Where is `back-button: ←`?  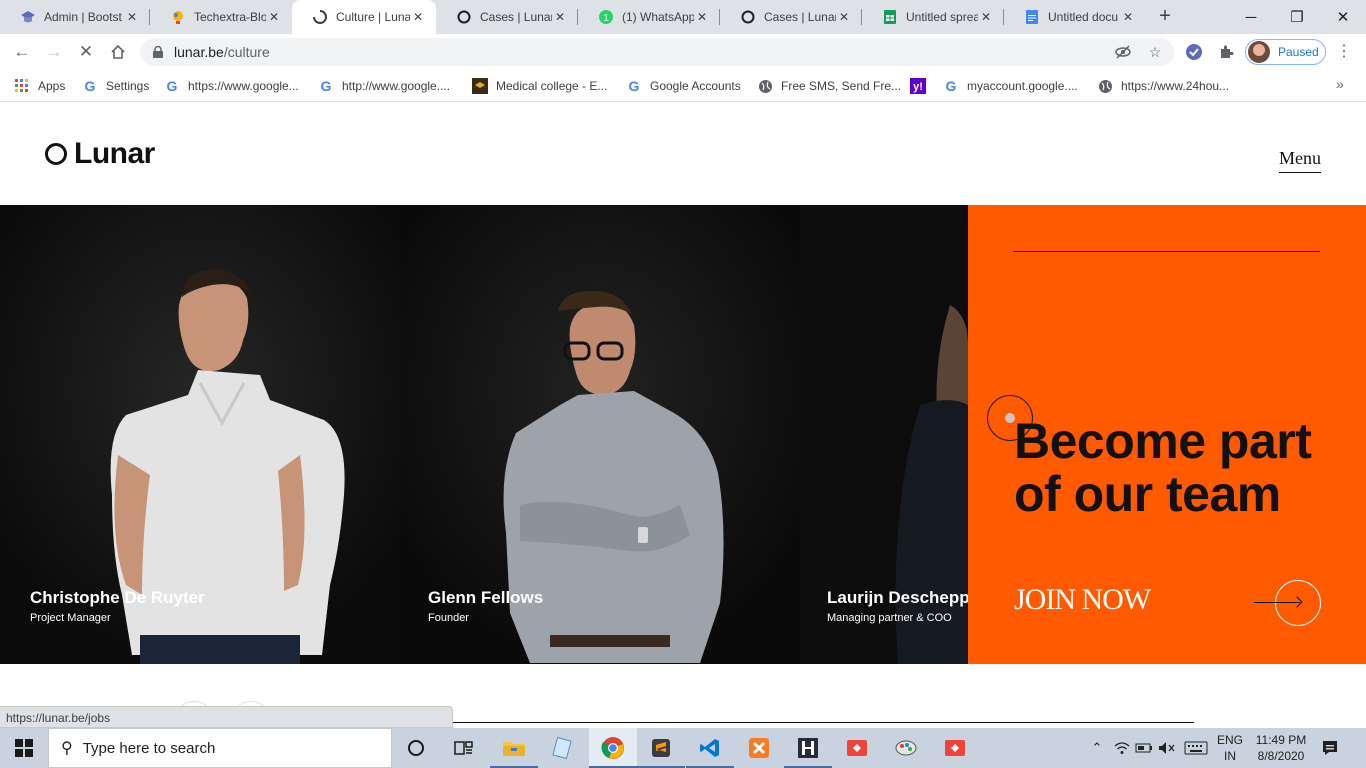 back-button: ← is located at coordinates (22, 52).